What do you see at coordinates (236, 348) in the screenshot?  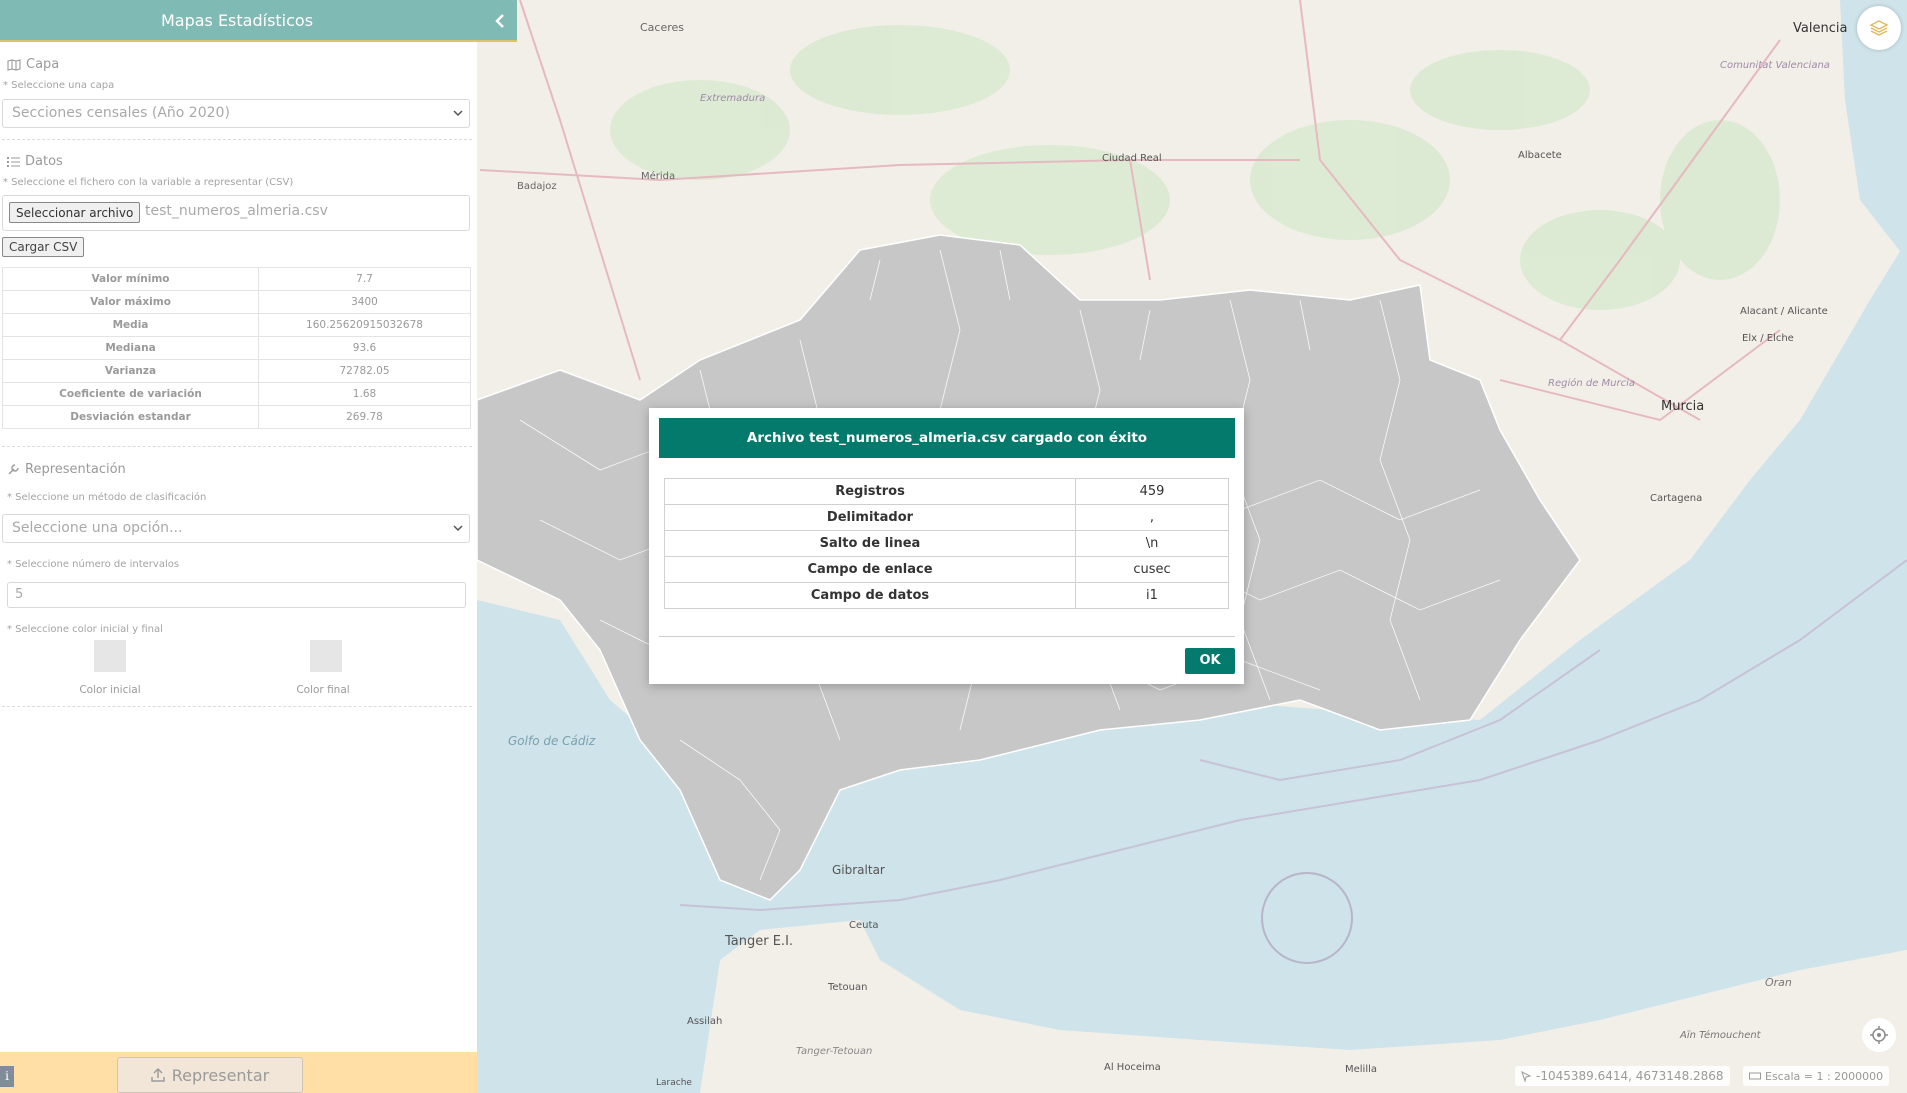 I see `stats-row: Mediana 93.6` at bounding box center [236, 348].